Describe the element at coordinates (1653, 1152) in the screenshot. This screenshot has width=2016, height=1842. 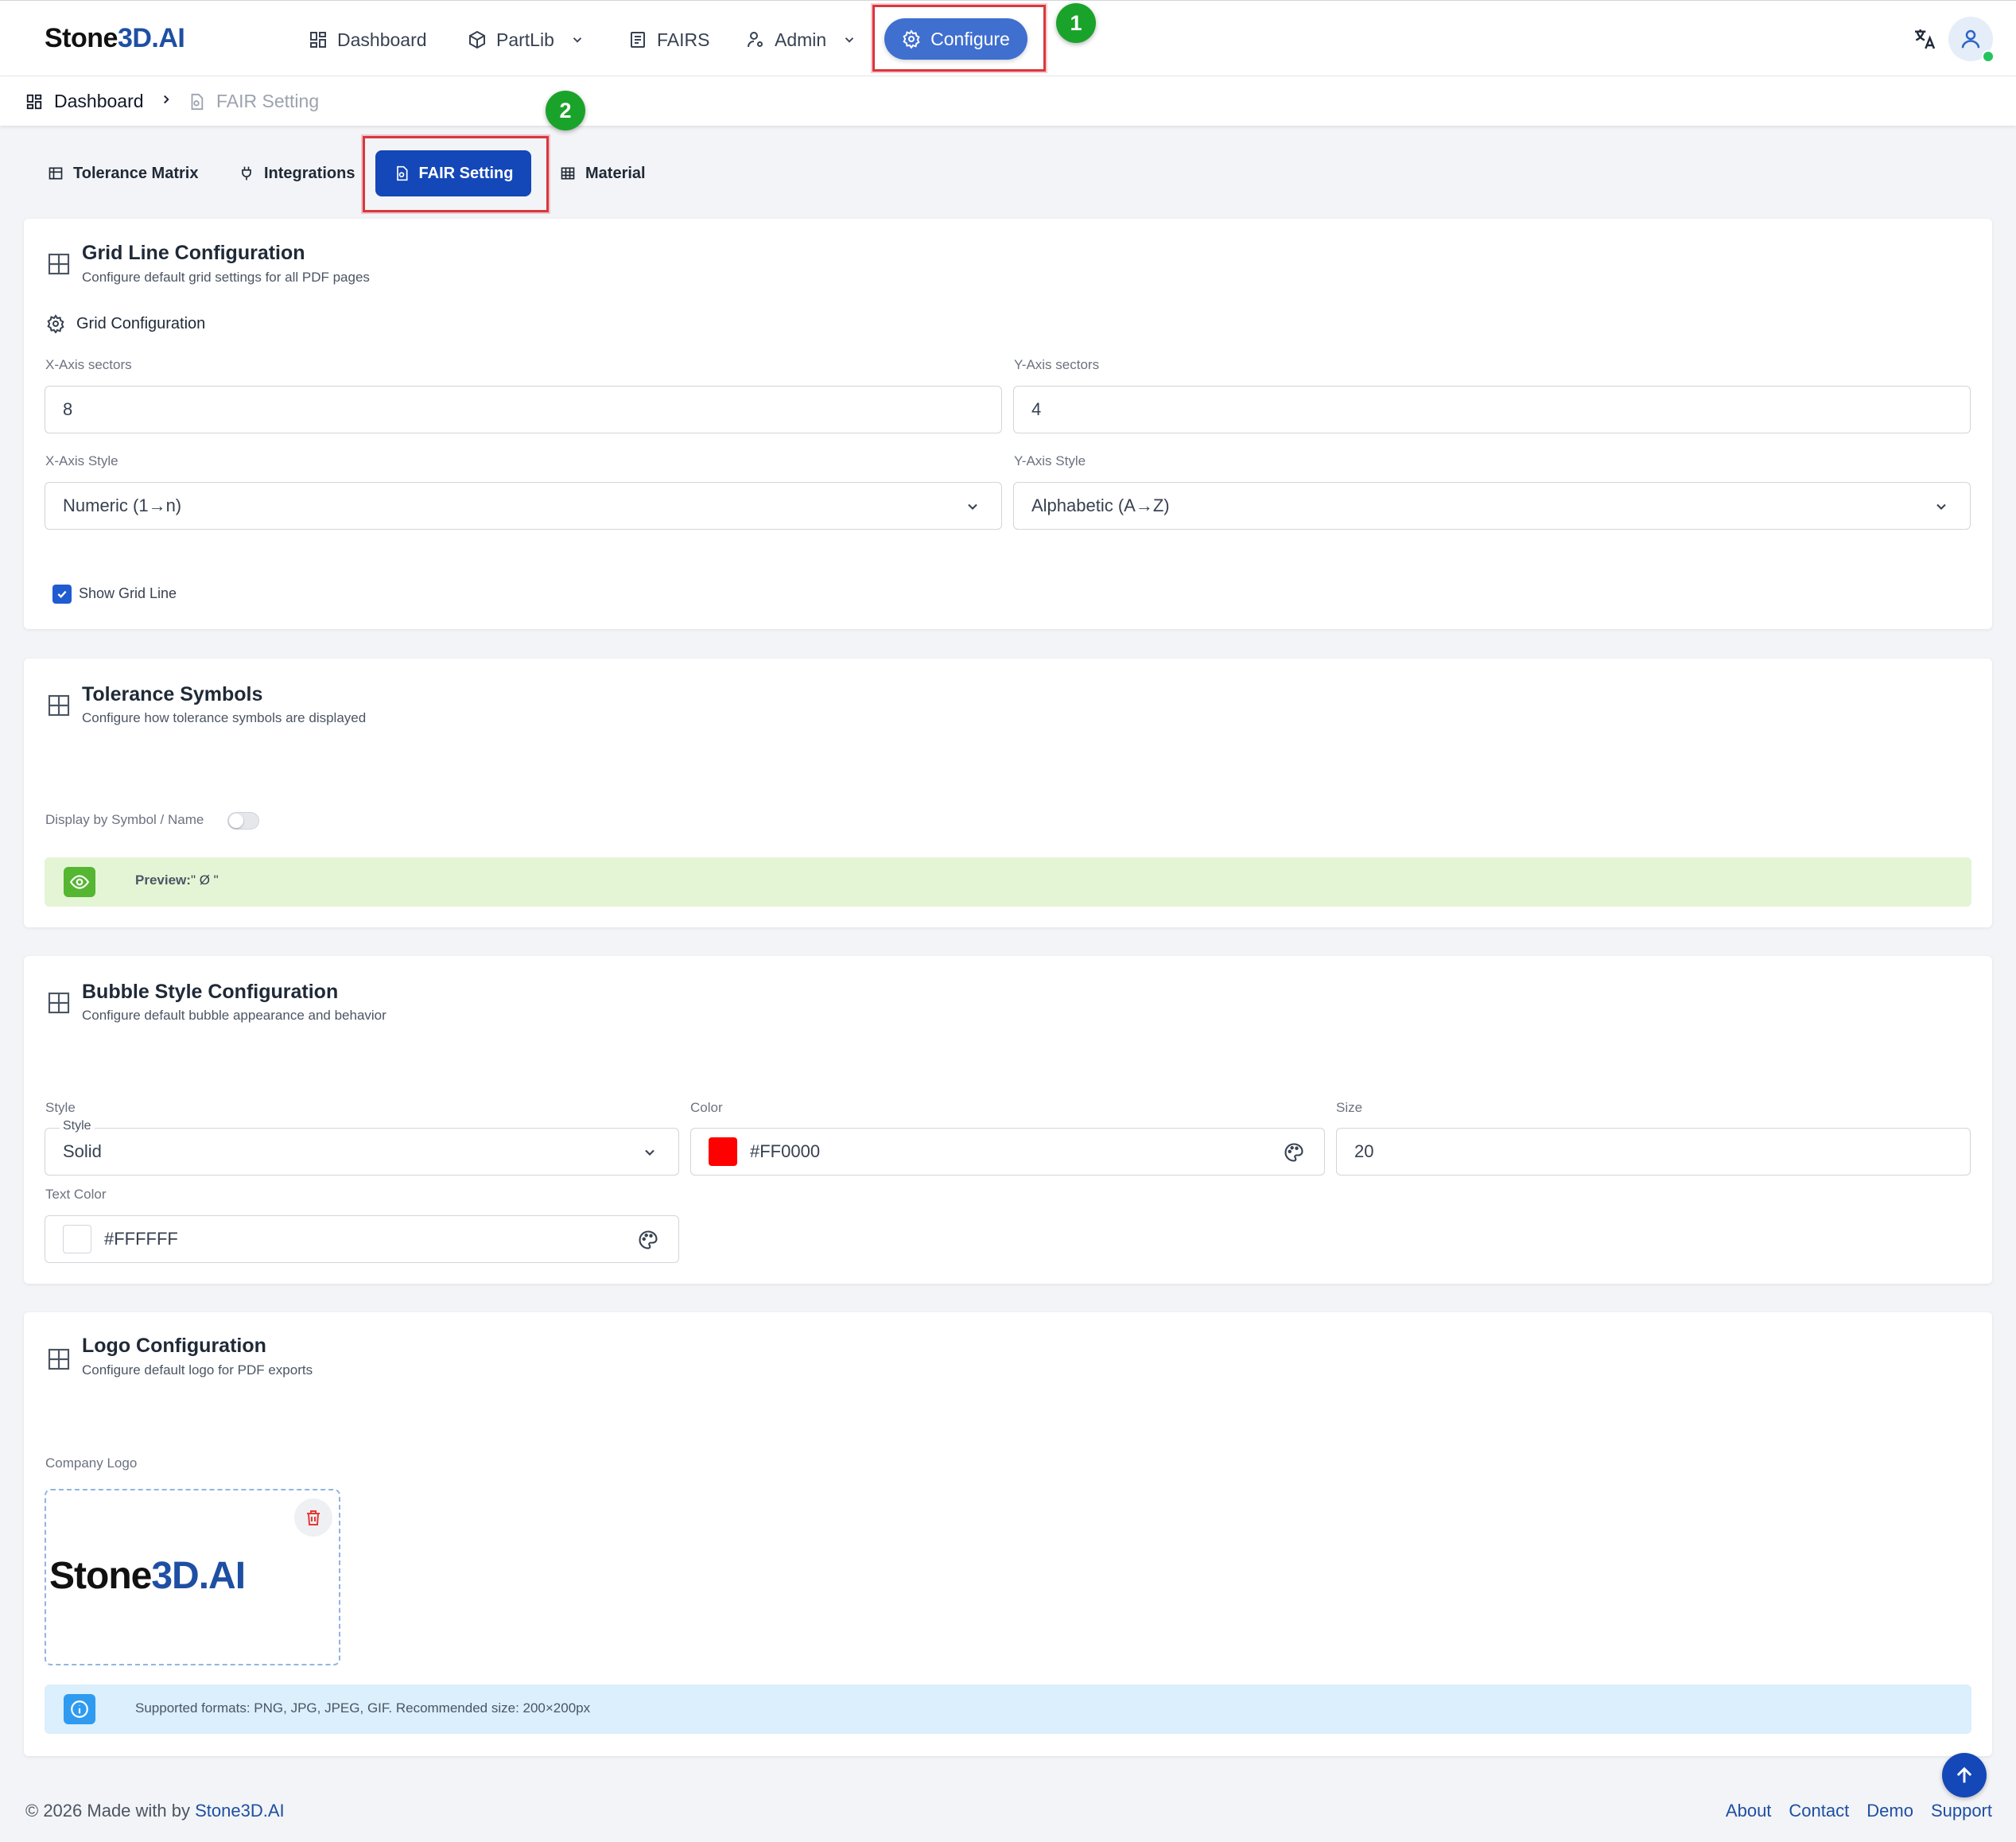
I see `size-input: 20` at that location.